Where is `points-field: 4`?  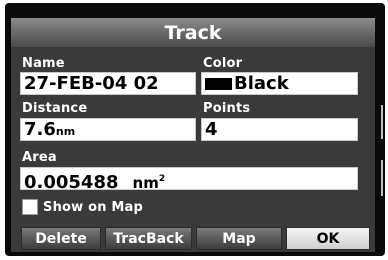
points-field: 4 is located at coordinates (279, 129).